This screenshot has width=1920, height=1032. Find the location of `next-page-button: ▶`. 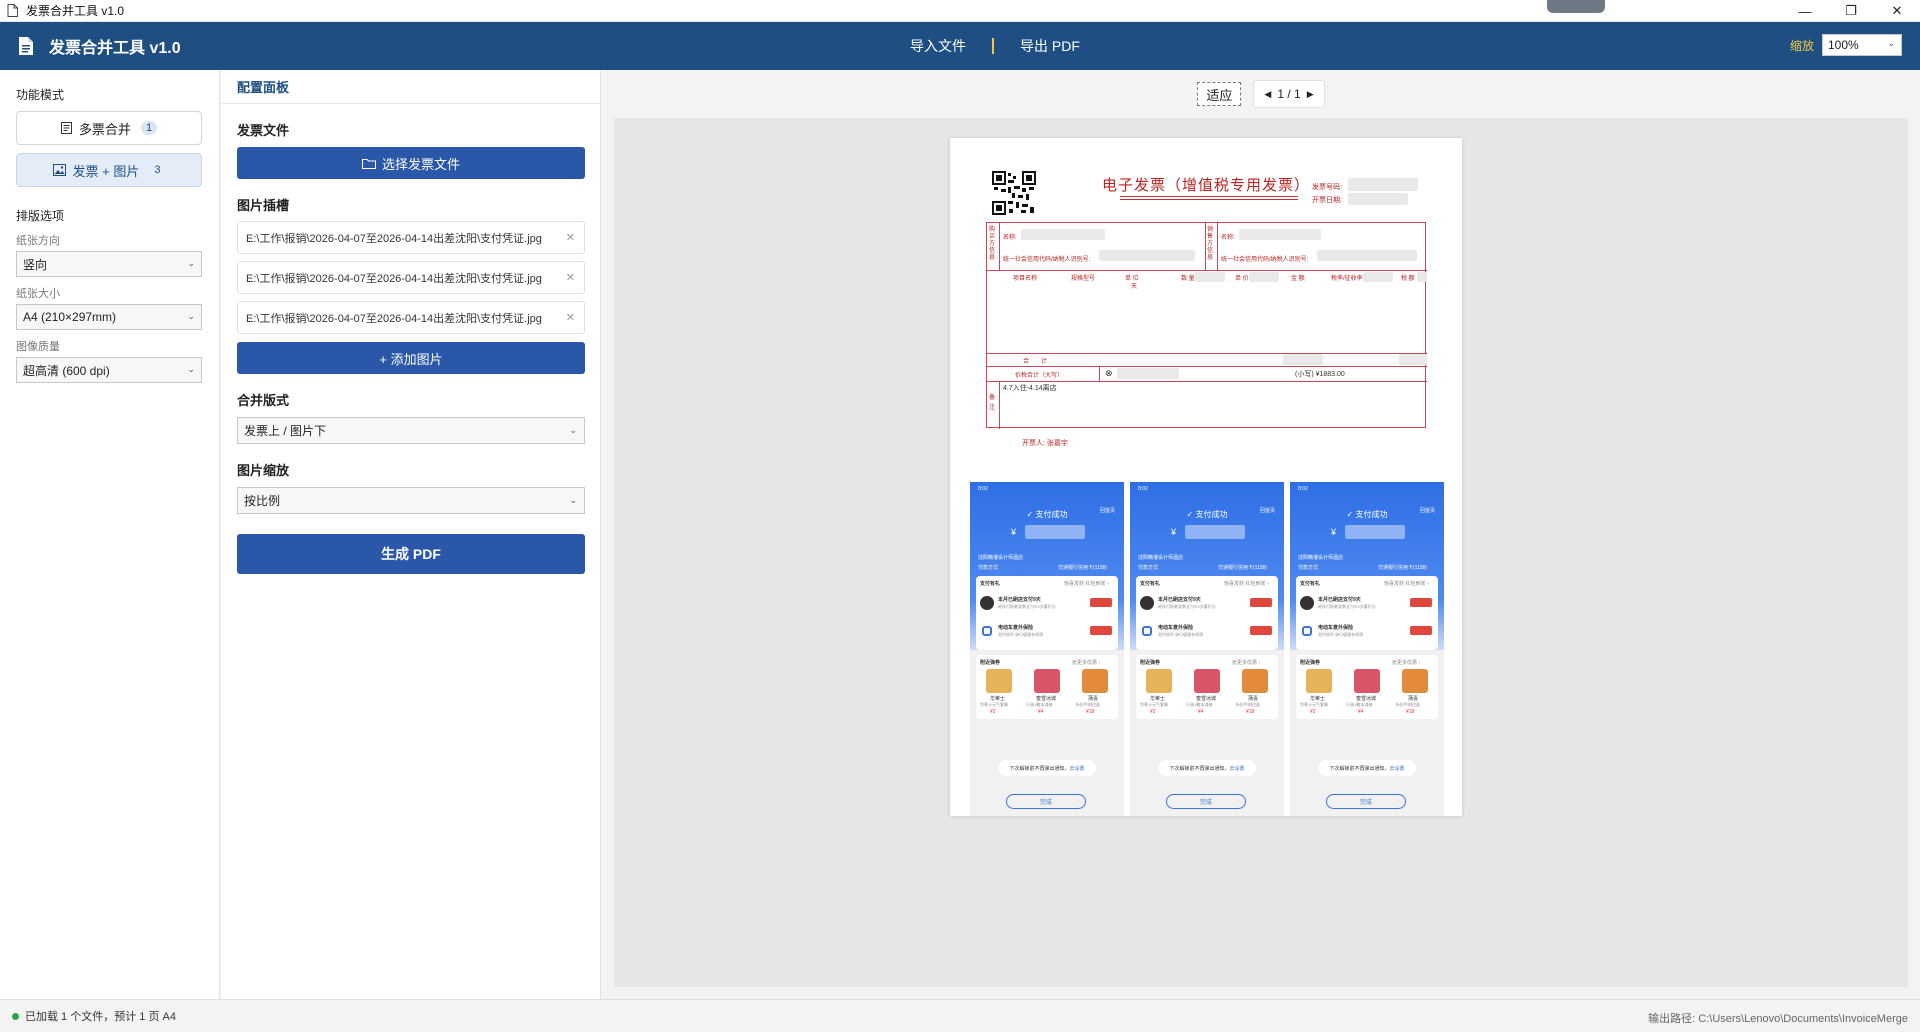

next-page-button: ▶ is located at coordinates (1310, 94).